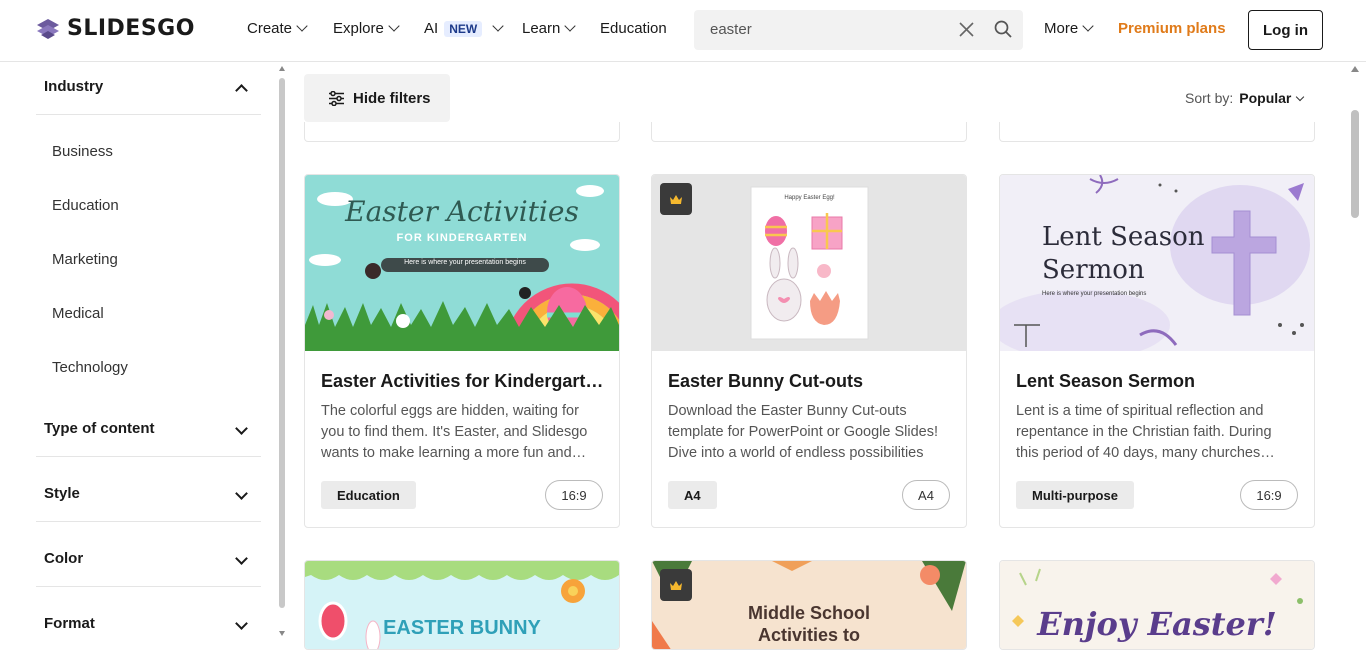  Describe the element at coordinates (69, 623) in the screenshot. I see `filter-format-heading: Format` at that location.